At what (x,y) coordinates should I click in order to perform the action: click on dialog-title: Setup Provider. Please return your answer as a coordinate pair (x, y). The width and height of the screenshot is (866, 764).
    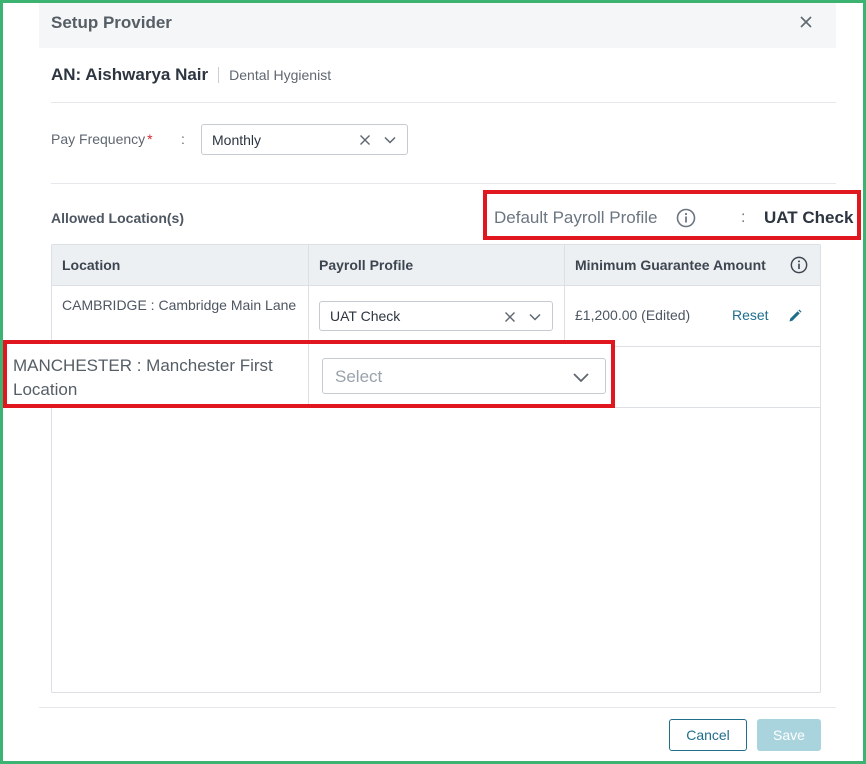
    Looking at the image, I should click on (111, 22).